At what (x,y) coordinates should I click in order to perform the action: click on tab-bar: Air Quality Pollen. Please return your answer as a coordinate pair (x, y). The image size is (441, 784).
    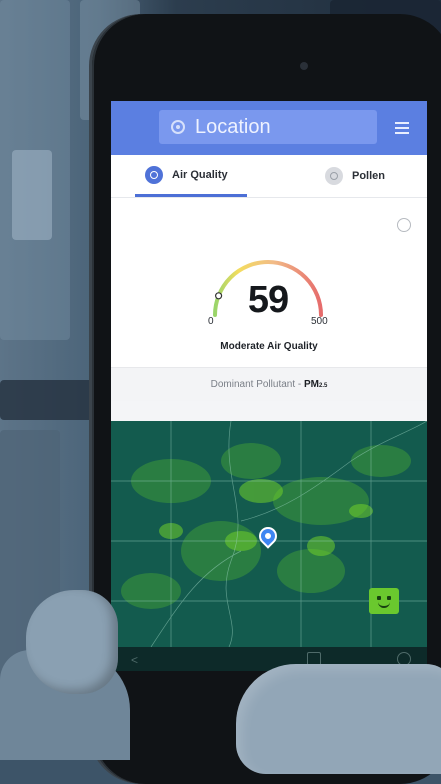
    Looking at the image, I should click on (269, 176).